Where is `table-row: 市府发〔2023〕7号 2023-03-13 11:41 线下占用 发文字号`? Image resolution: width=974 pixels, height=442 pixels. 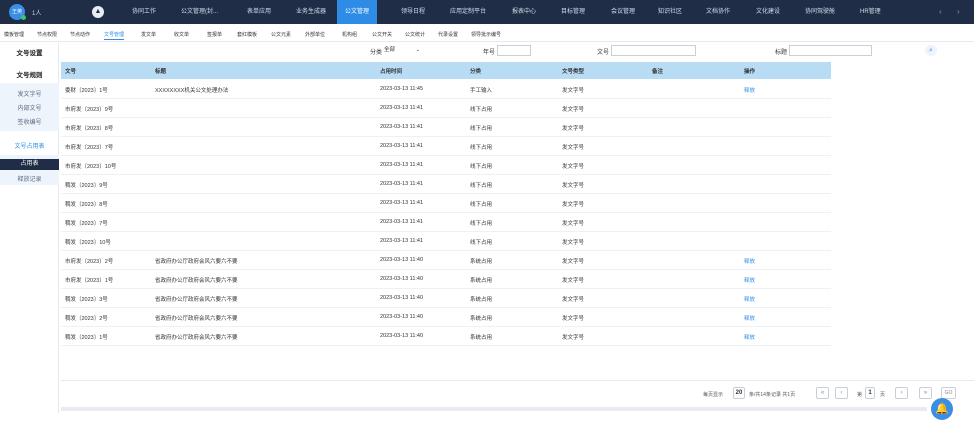
table-row: 市府发〔2023〕7号 2023-03-13 11:41 线下占用 发文字号 is located at coordinates (446, 146).